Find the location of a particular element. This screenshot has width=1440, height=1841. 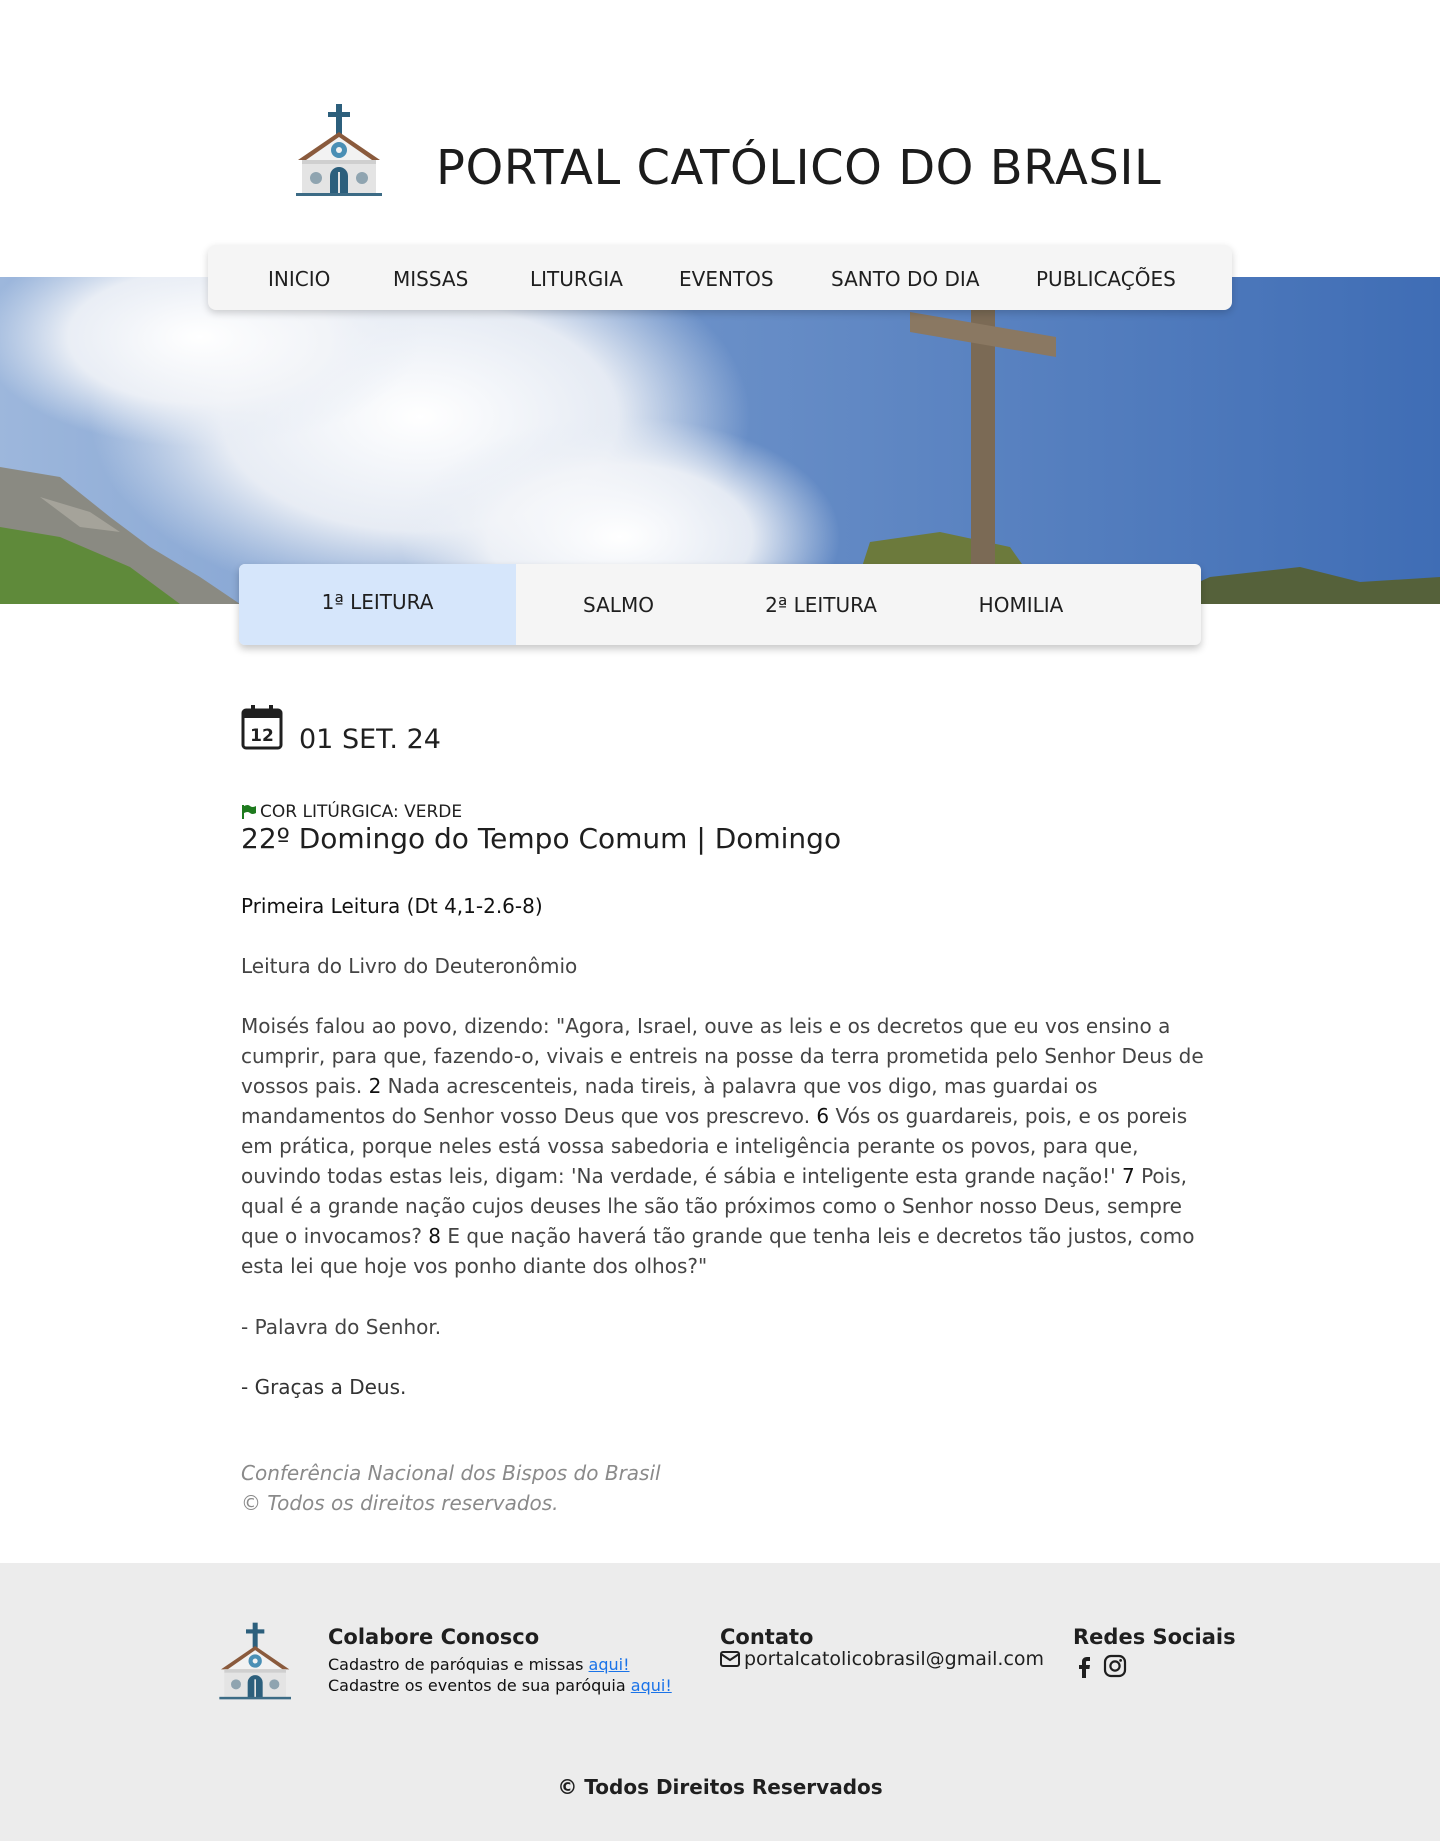

contact-email: portalcatolicobrasil@gmail.com is located at coordinates (882, 1659).